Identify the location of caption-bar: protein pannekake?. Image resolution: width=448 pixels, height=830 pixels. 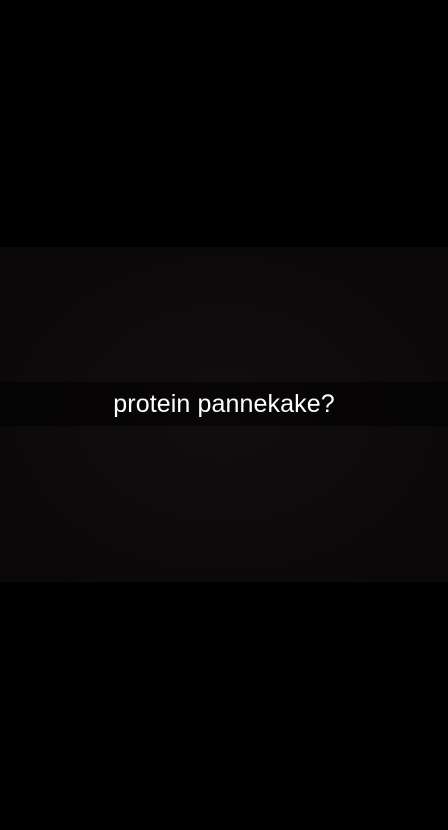
(224, 404).